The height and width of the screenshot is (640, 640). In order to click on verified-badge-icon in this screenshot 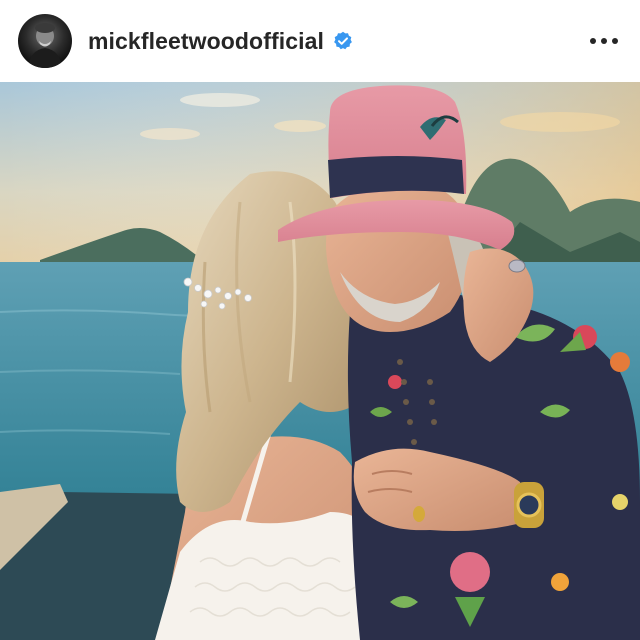, I will do `click(343, 41)`.